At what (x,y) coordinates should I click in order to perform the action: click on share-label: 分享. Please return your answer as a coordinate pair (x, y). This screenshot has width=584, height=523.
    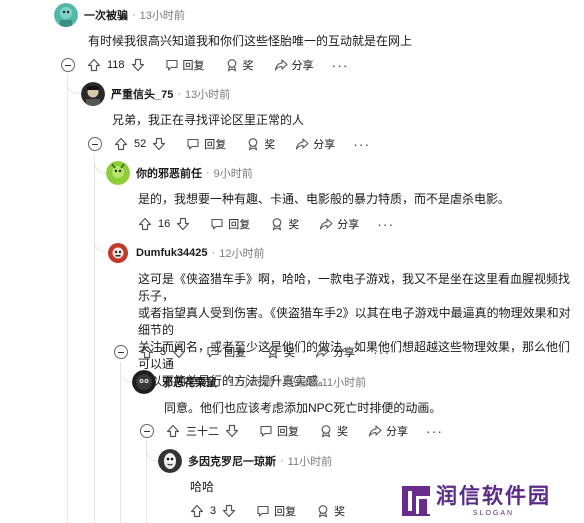
    Looking at the image, I should click on (344, 353).